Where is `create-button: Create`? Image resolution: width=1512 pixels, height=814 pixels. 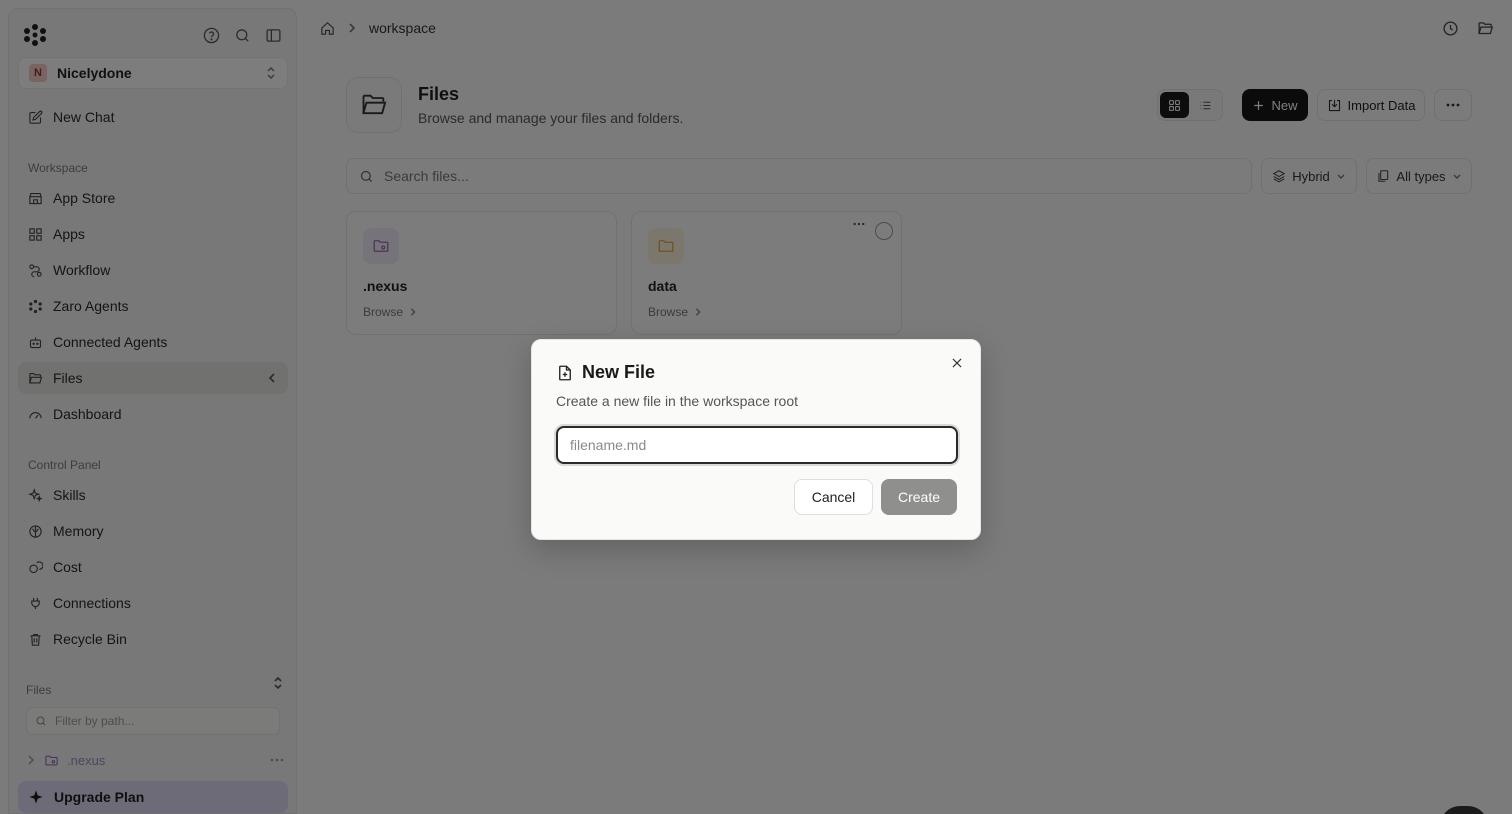 create-button: Create is located at coordinates (919, 497).